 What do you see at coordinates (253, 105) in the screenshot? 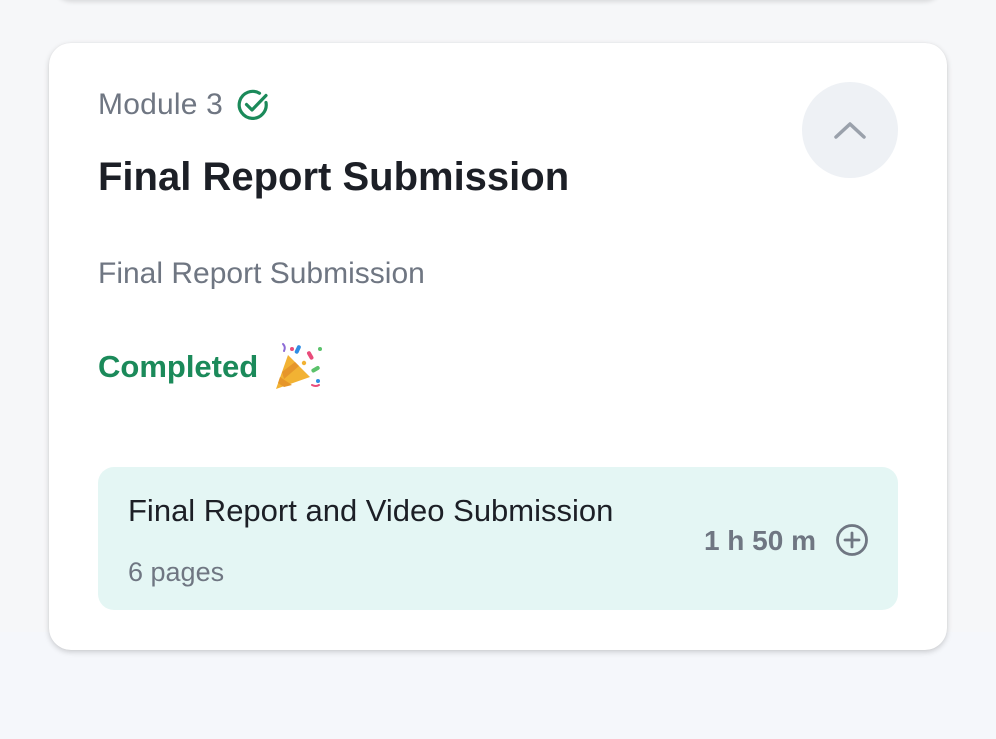
I see `check-circle-icon` at bounding box center [253, 105].